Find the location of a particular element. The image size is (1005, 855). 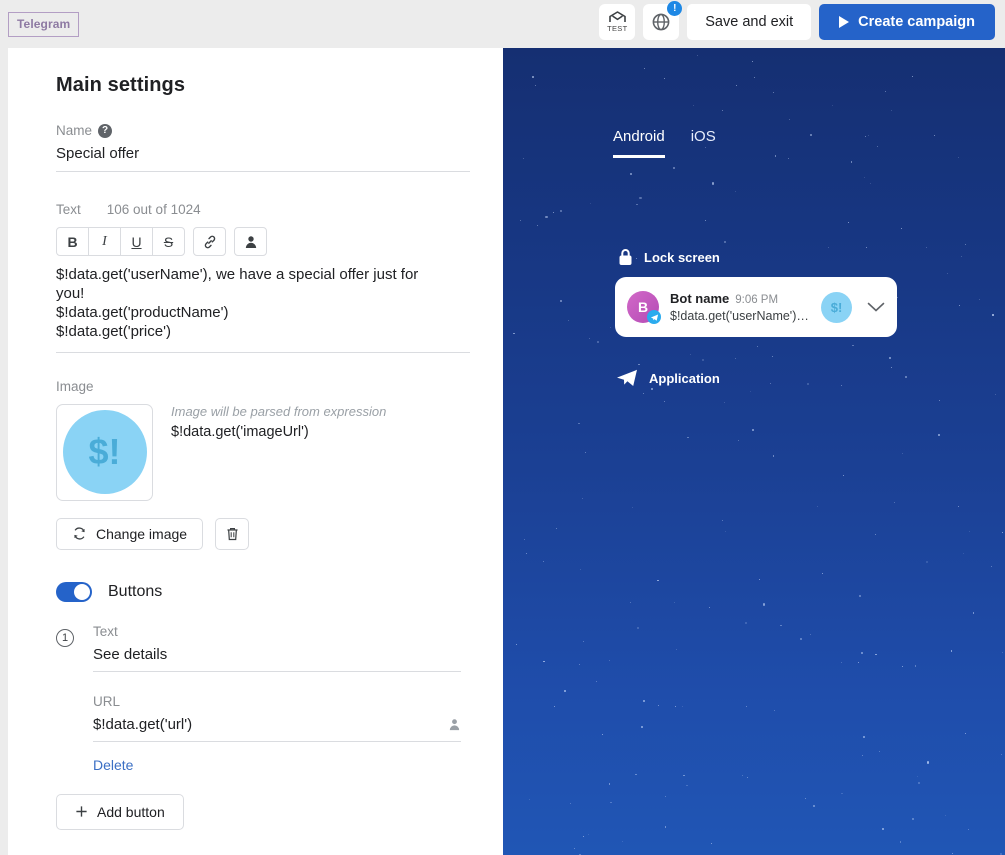

globe-alert-badge: ! is located at coordinates (675, 8).